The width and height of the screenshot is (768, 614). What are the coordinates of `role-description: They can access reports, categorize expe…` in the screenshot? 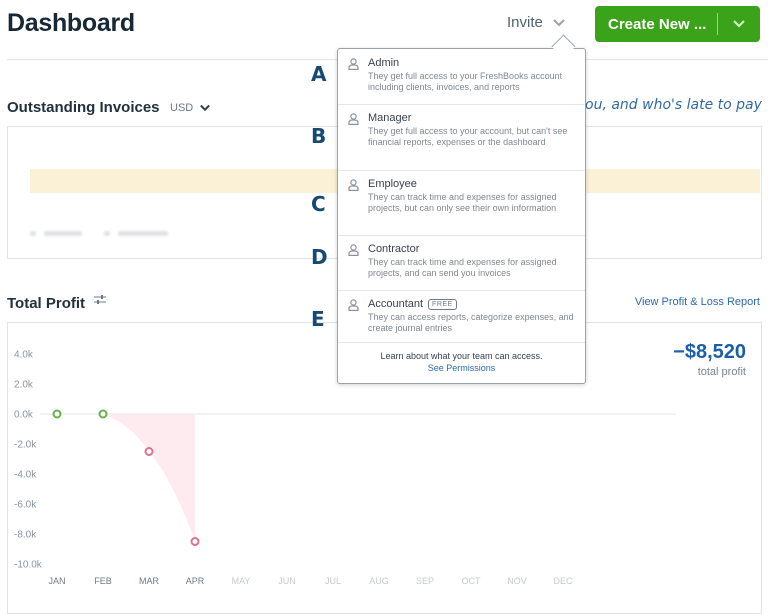 It's located at (471, 322).